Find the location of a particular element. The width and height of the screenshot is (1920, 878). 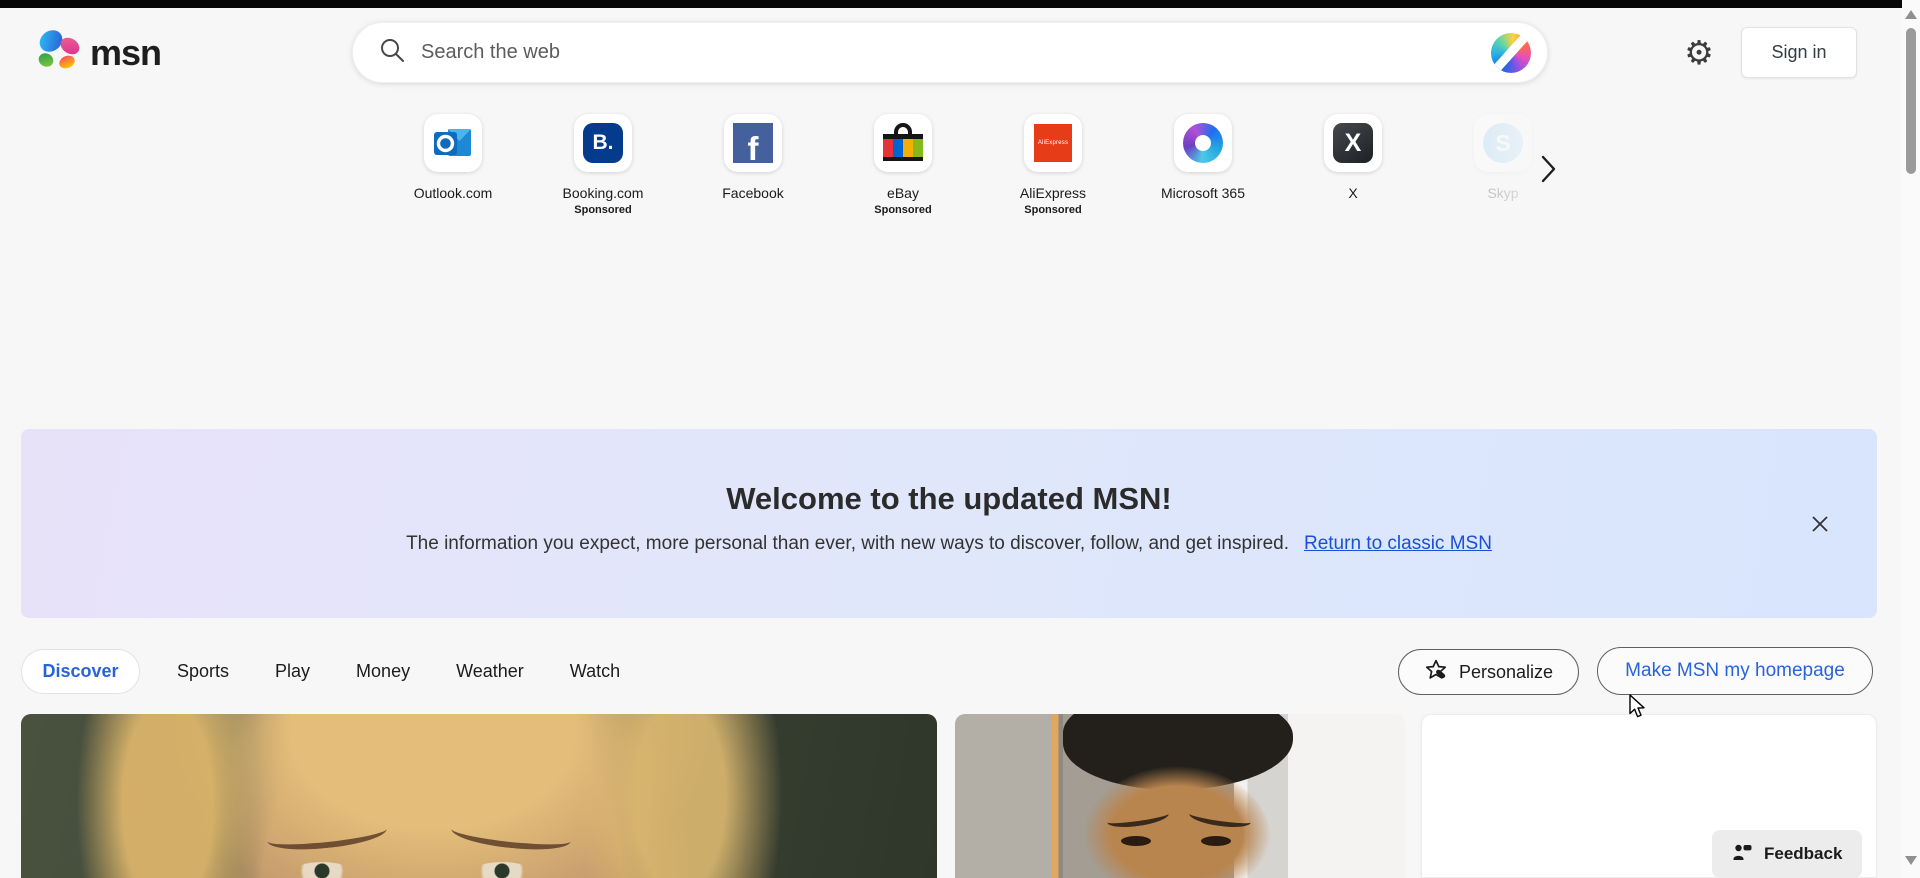

scrollbar-up-arrow is located at coordinates (1911, 14).